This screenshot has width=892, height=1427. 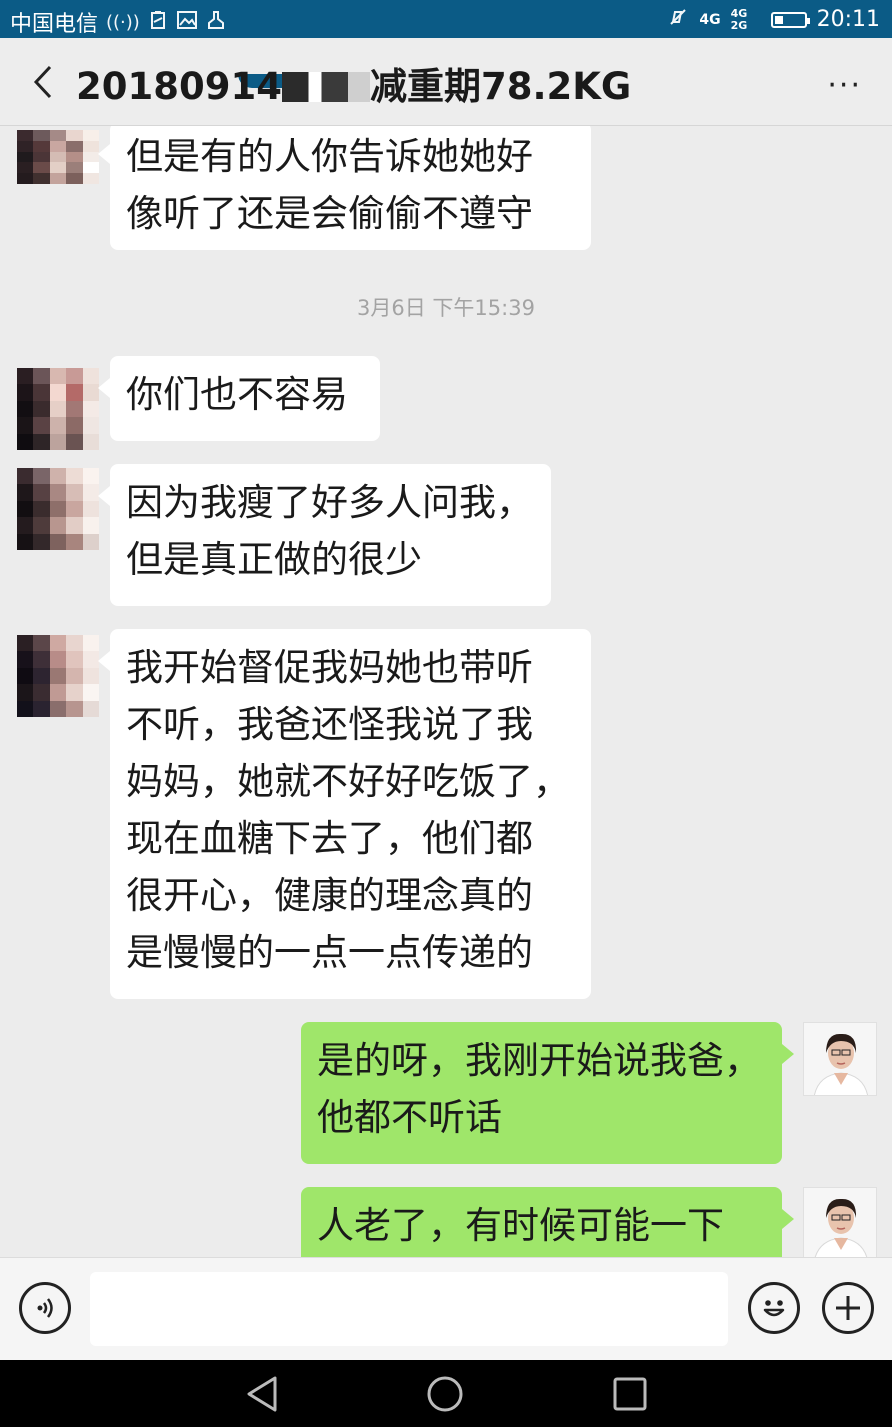 I want to click on emoji-icon, so click(x=774, y=1308).